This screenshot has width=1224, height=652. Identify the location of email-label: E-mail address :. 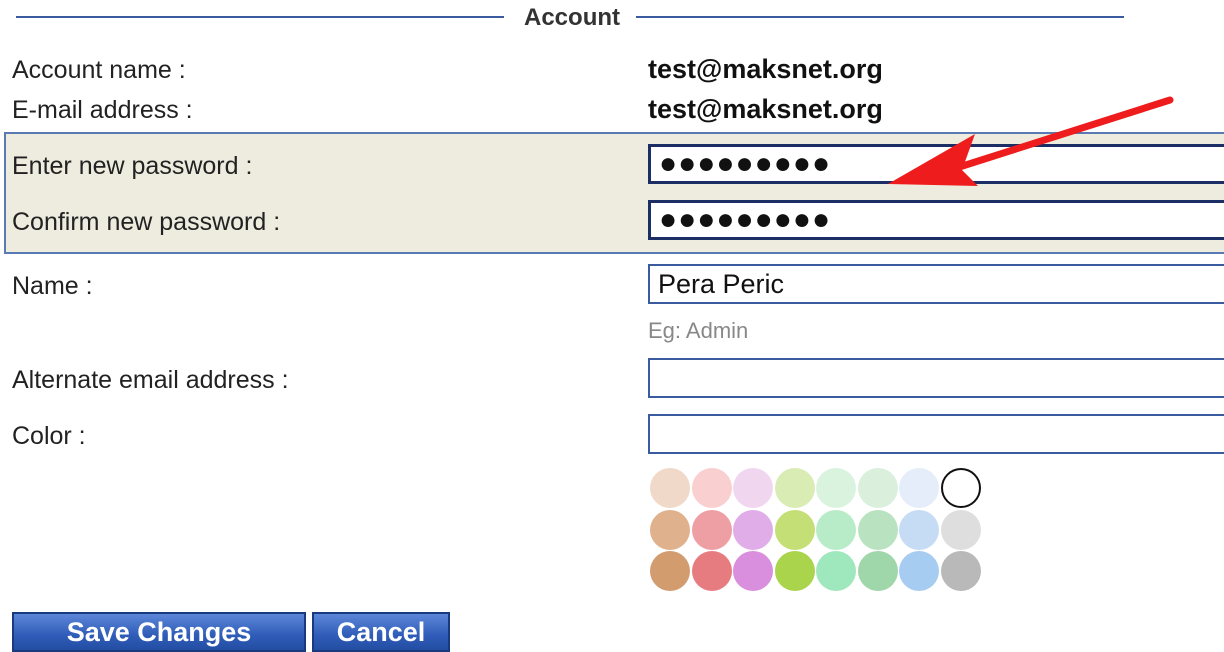
(102, 110).